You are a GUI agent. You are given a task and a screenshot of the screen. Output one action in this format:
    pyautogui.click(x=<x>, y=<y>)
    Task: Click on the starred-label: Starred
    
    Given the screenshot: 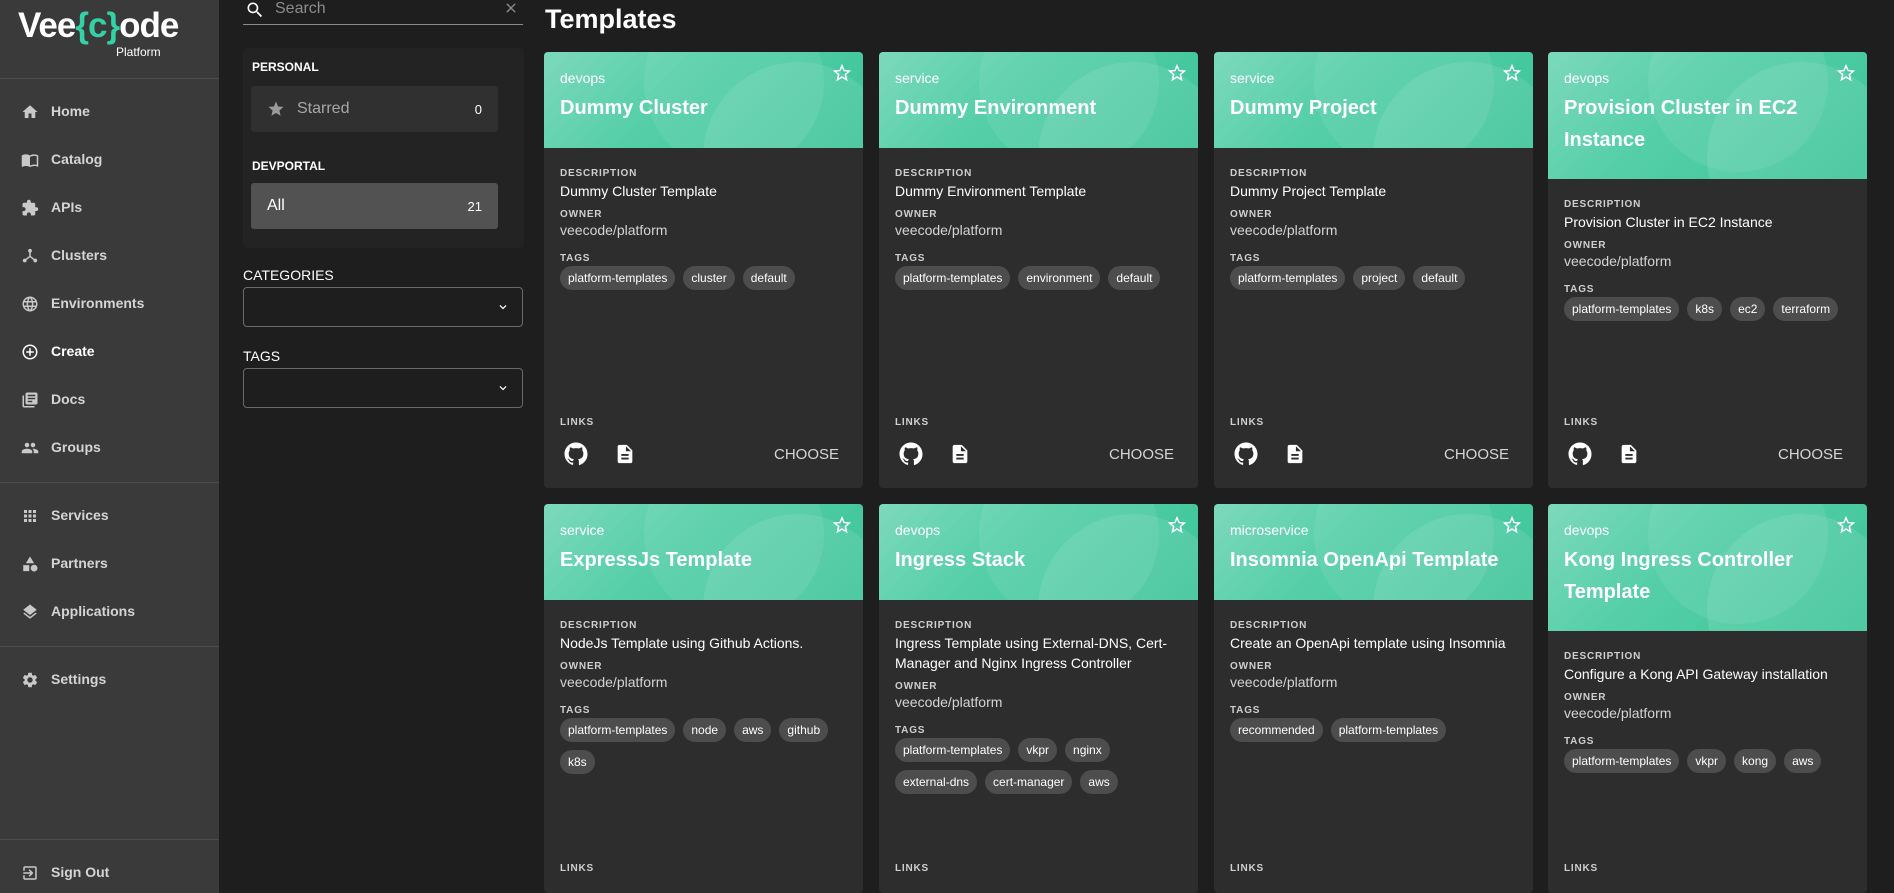 What is the action you would take?
    pyautogui.click(x=323, y=108)
    